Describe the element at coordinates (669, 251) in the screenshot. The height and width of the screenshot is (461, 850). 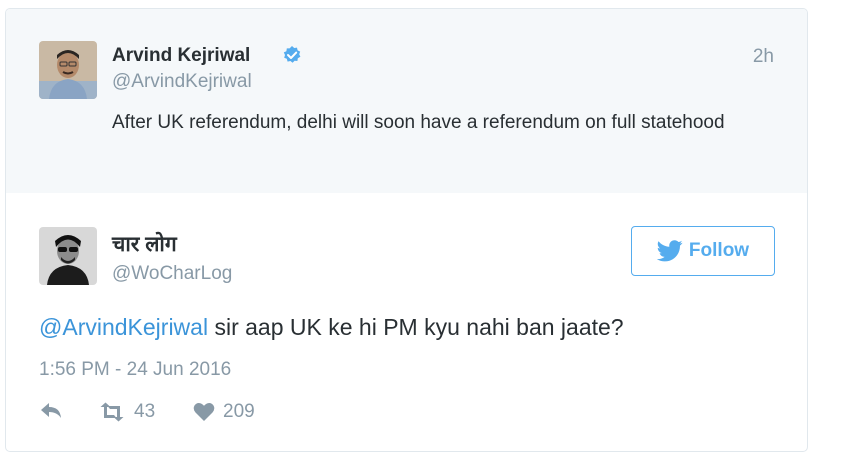
I see `twitter-bird-icon` at that location.